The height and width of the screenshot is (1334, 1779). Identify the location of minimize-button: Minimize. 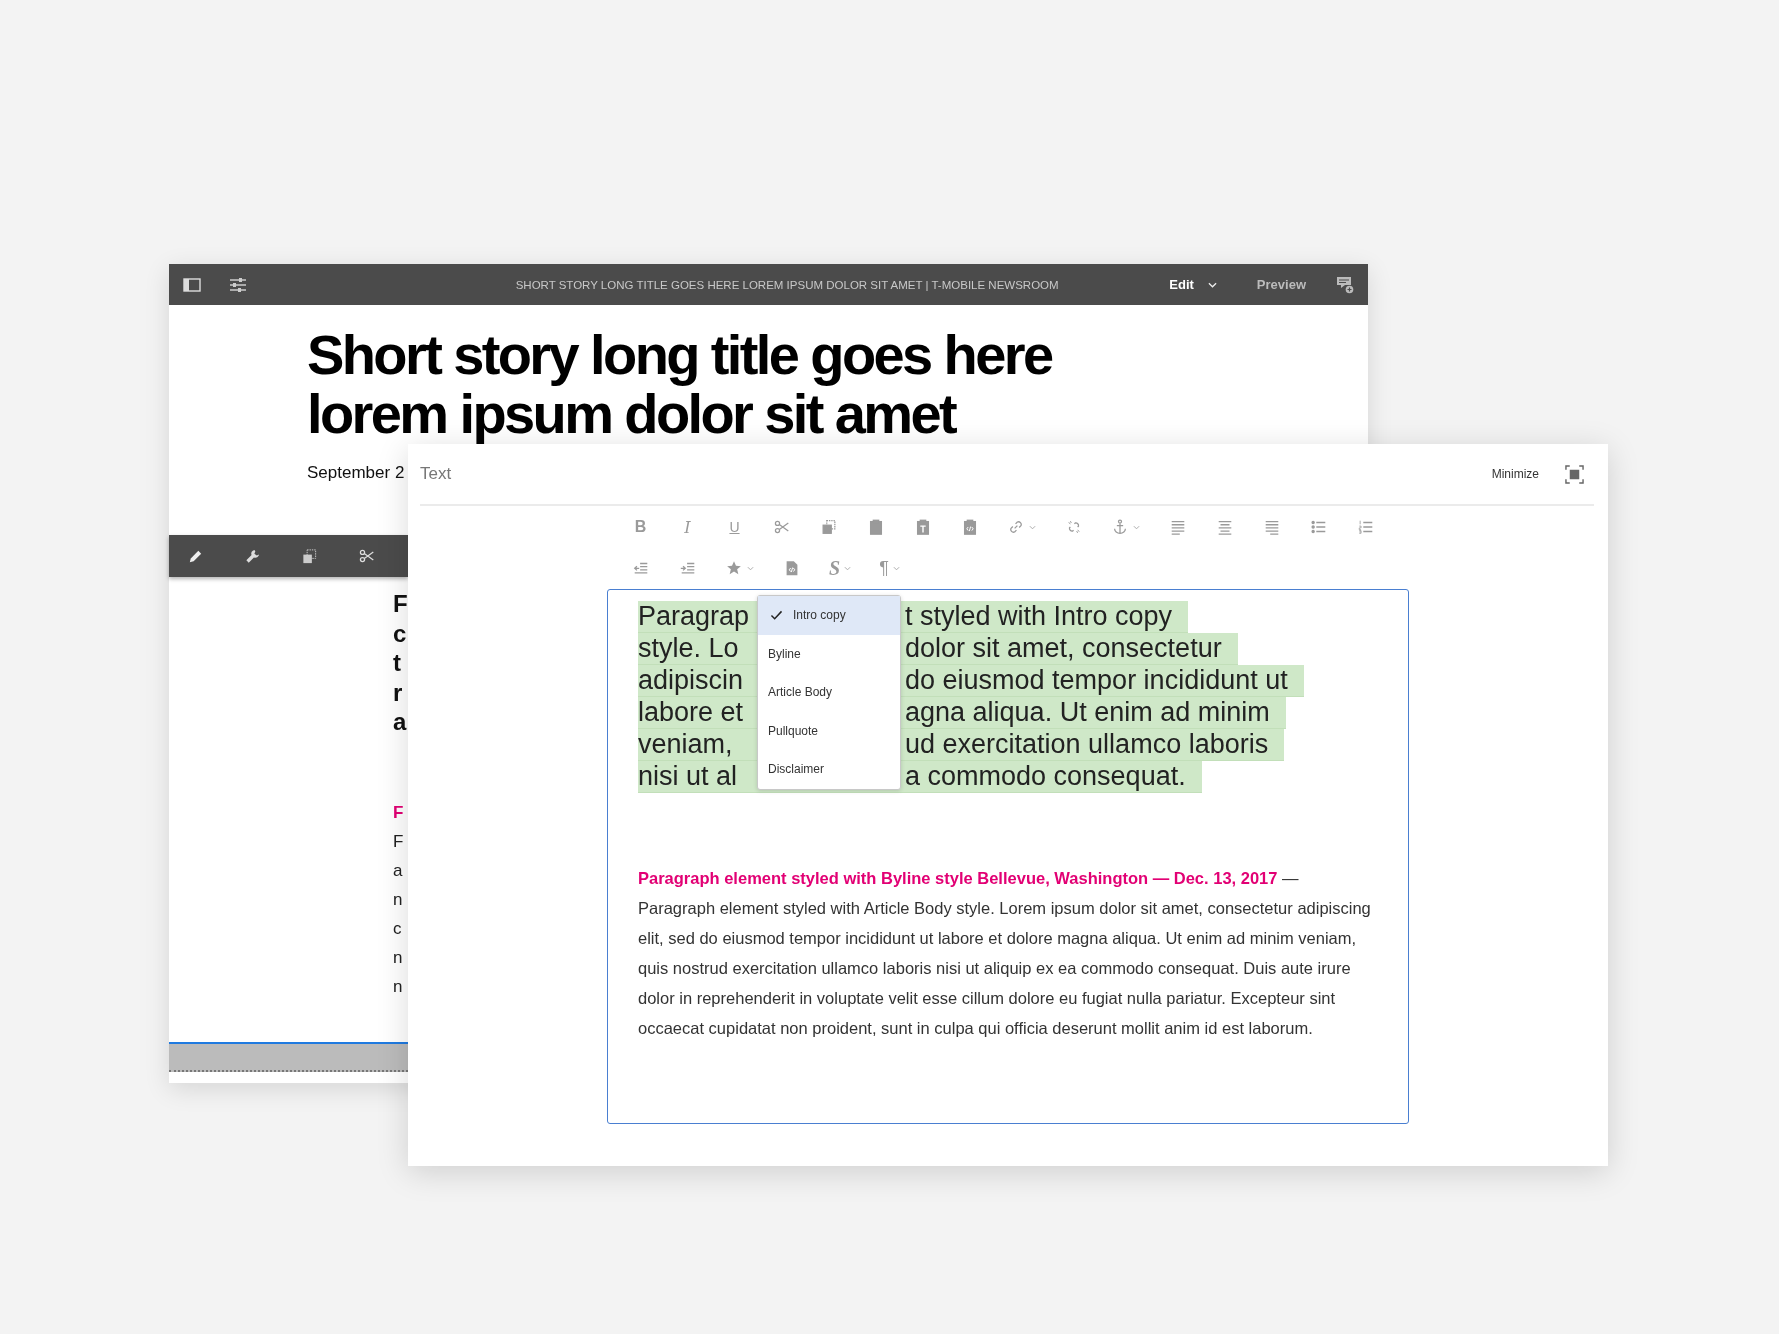
(1515, 474).